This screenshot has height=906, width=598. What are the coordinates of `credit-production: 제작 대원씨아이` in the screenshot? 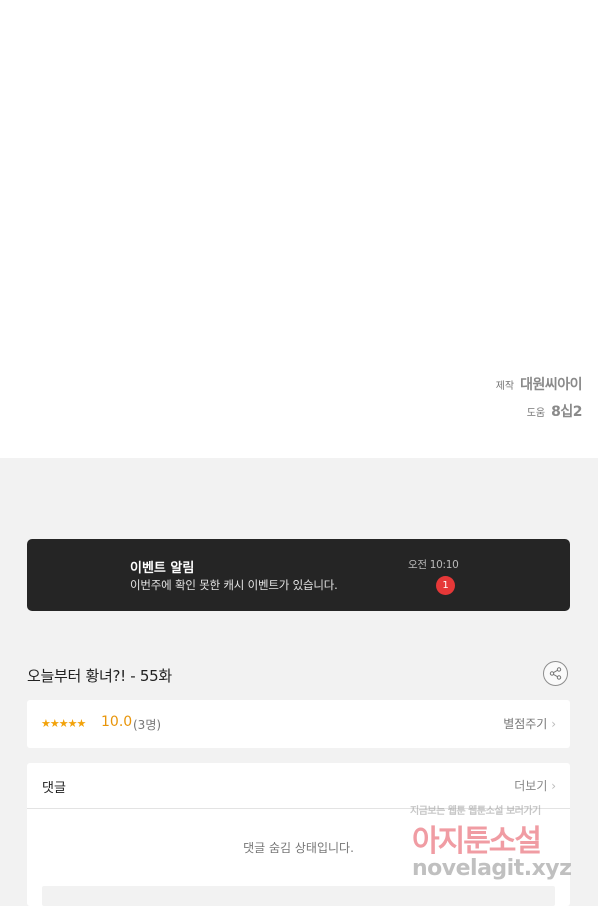 It's located at (539, 384).